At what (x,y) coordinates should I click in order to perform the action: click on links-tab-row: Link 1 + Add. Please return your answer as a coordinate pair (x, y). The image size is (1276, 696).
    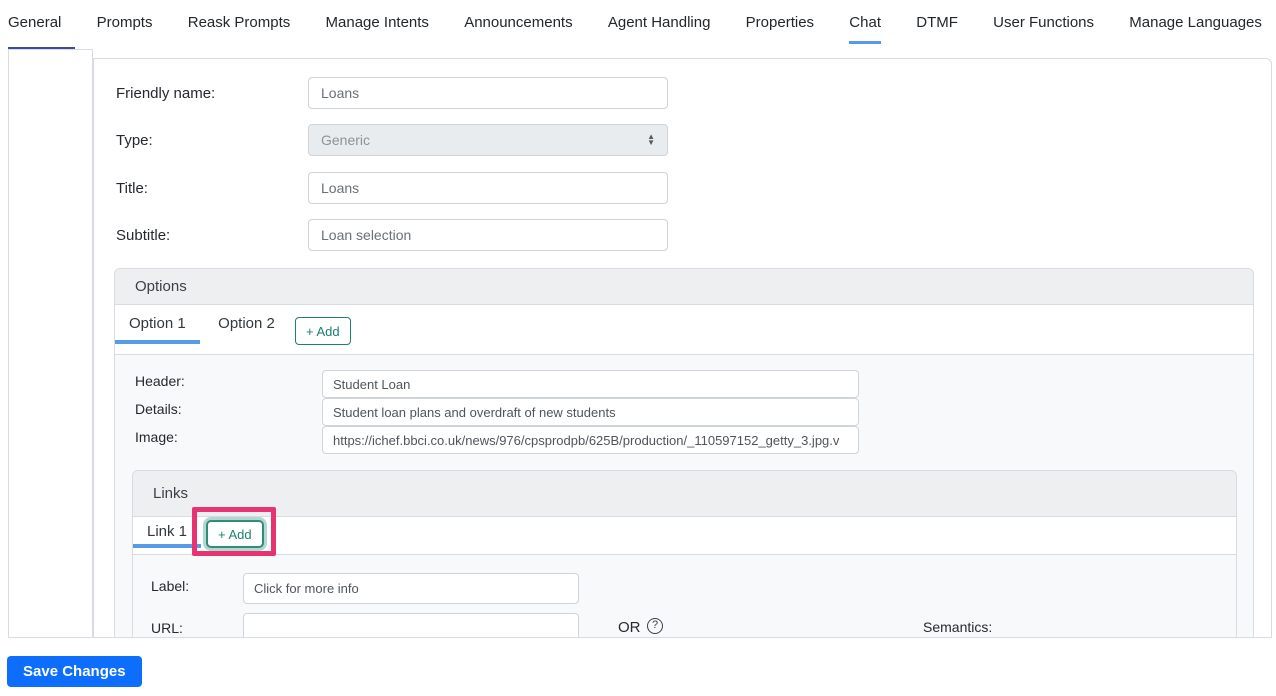
    Looking at the image, I should click on (684, 536).